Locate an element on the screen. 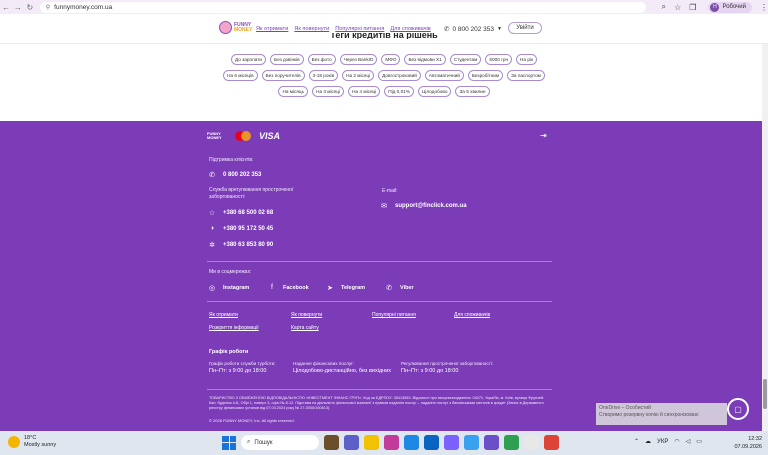  debt-phone-link: ✲ +380 63 853 80 90 is located at coordinates (240, 245).